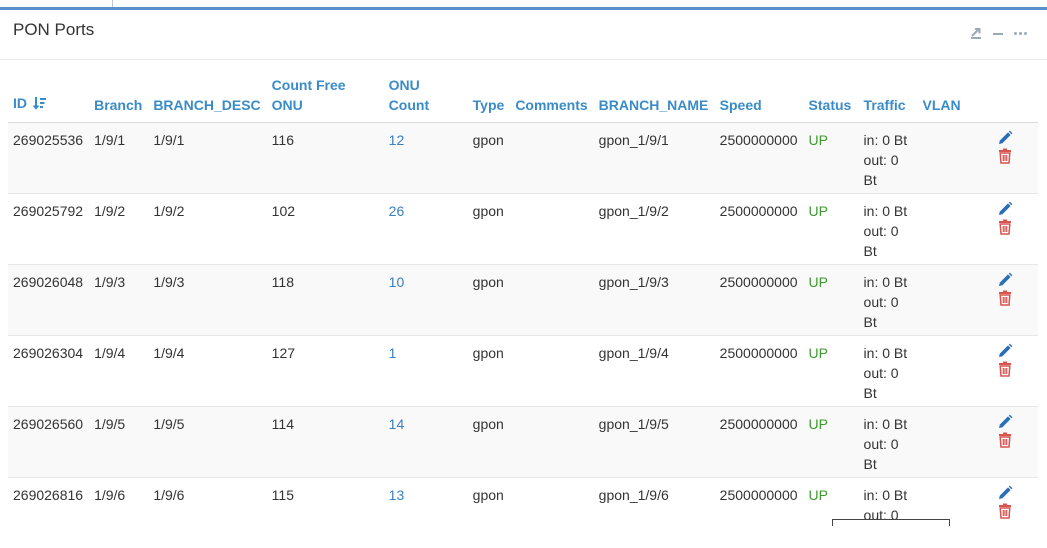 The image size is (1047, 548). Describe the element at coordinates (49, 441) in the screenshot. I see `cell-id: 269026560` at that location.